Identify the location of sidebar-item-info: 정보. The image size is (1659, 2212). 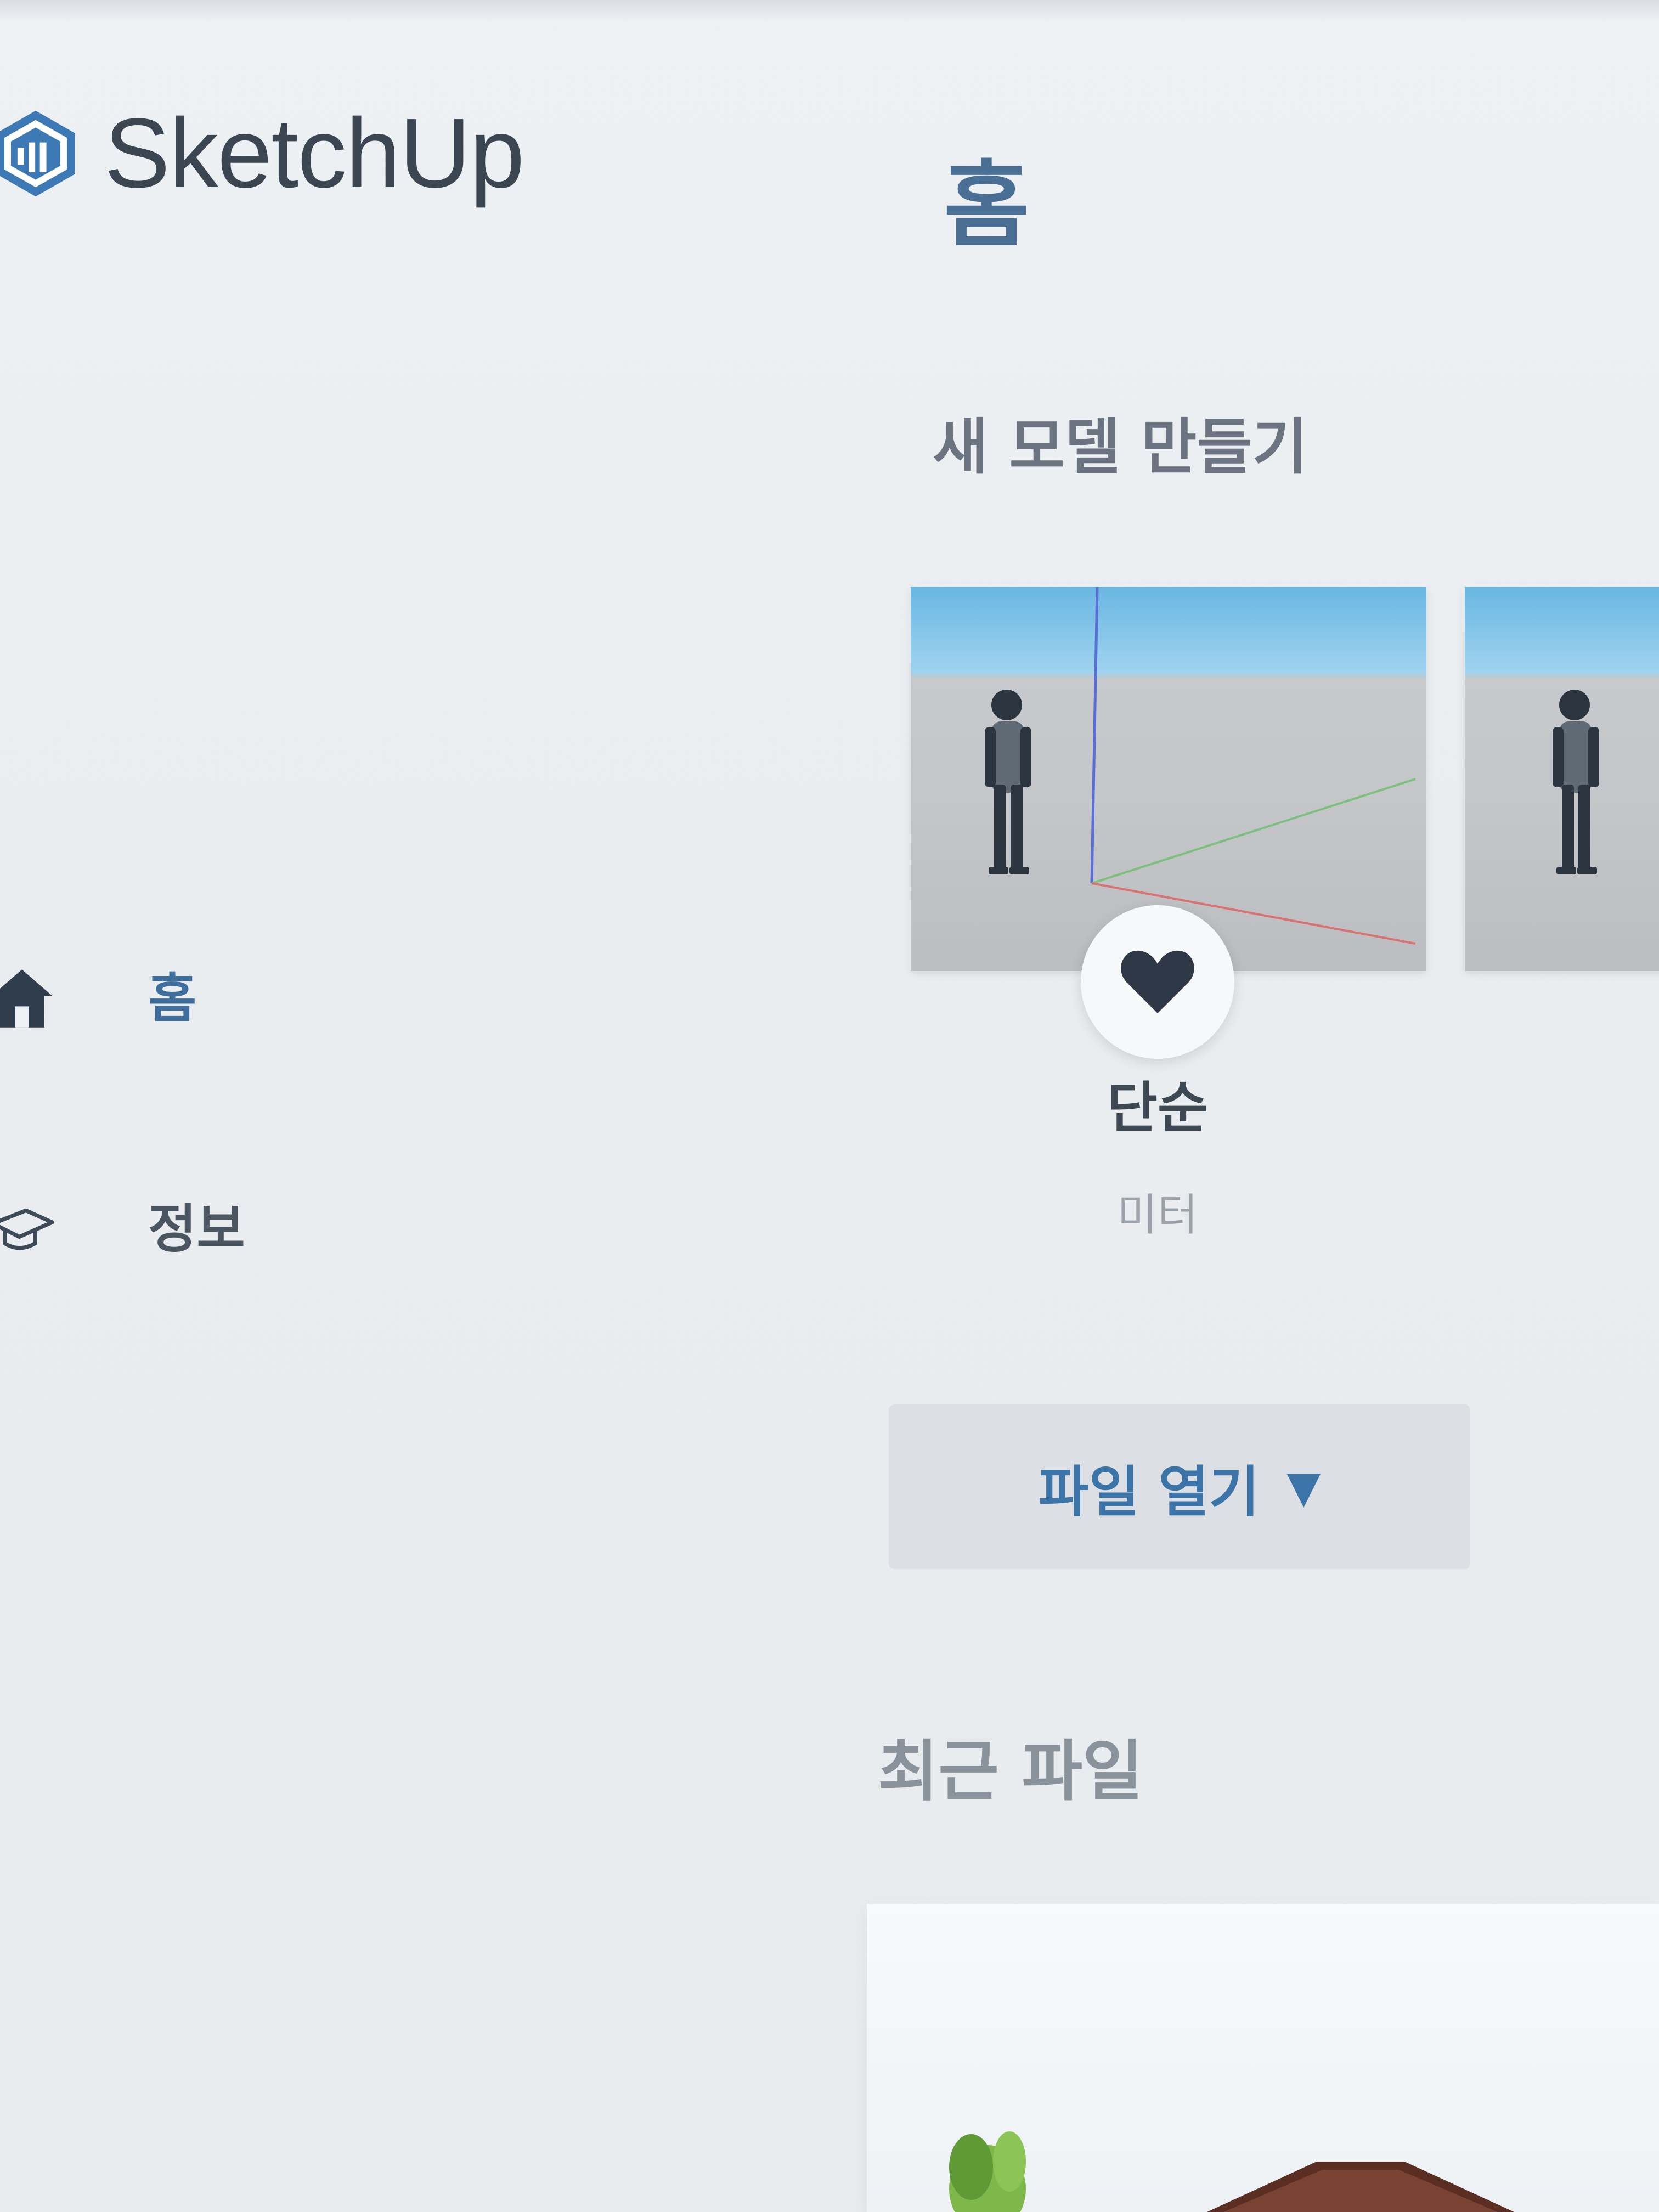
(122, 1229).